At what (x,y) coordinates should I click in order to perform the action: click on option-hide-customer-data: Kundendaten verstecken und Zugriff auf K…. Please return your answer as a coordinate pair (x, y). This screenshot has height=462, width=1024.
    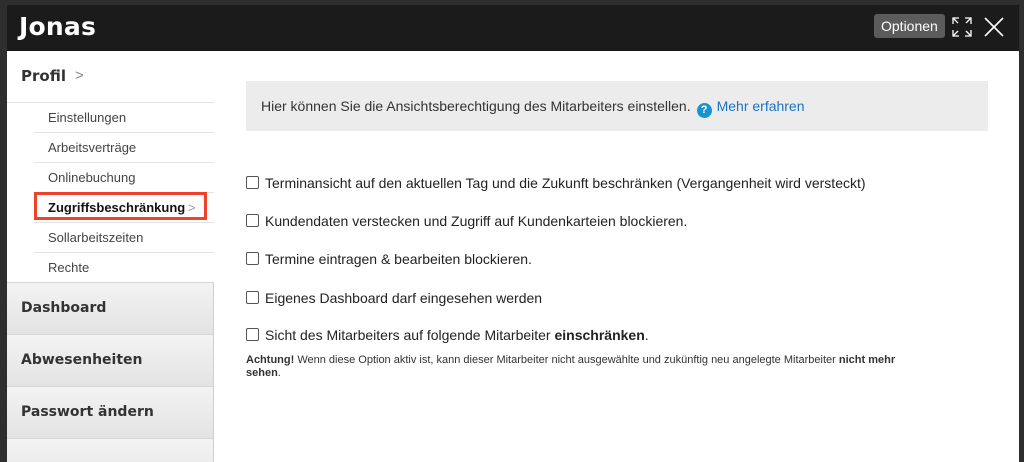
    Looking at the image, I should click on (466, 222).